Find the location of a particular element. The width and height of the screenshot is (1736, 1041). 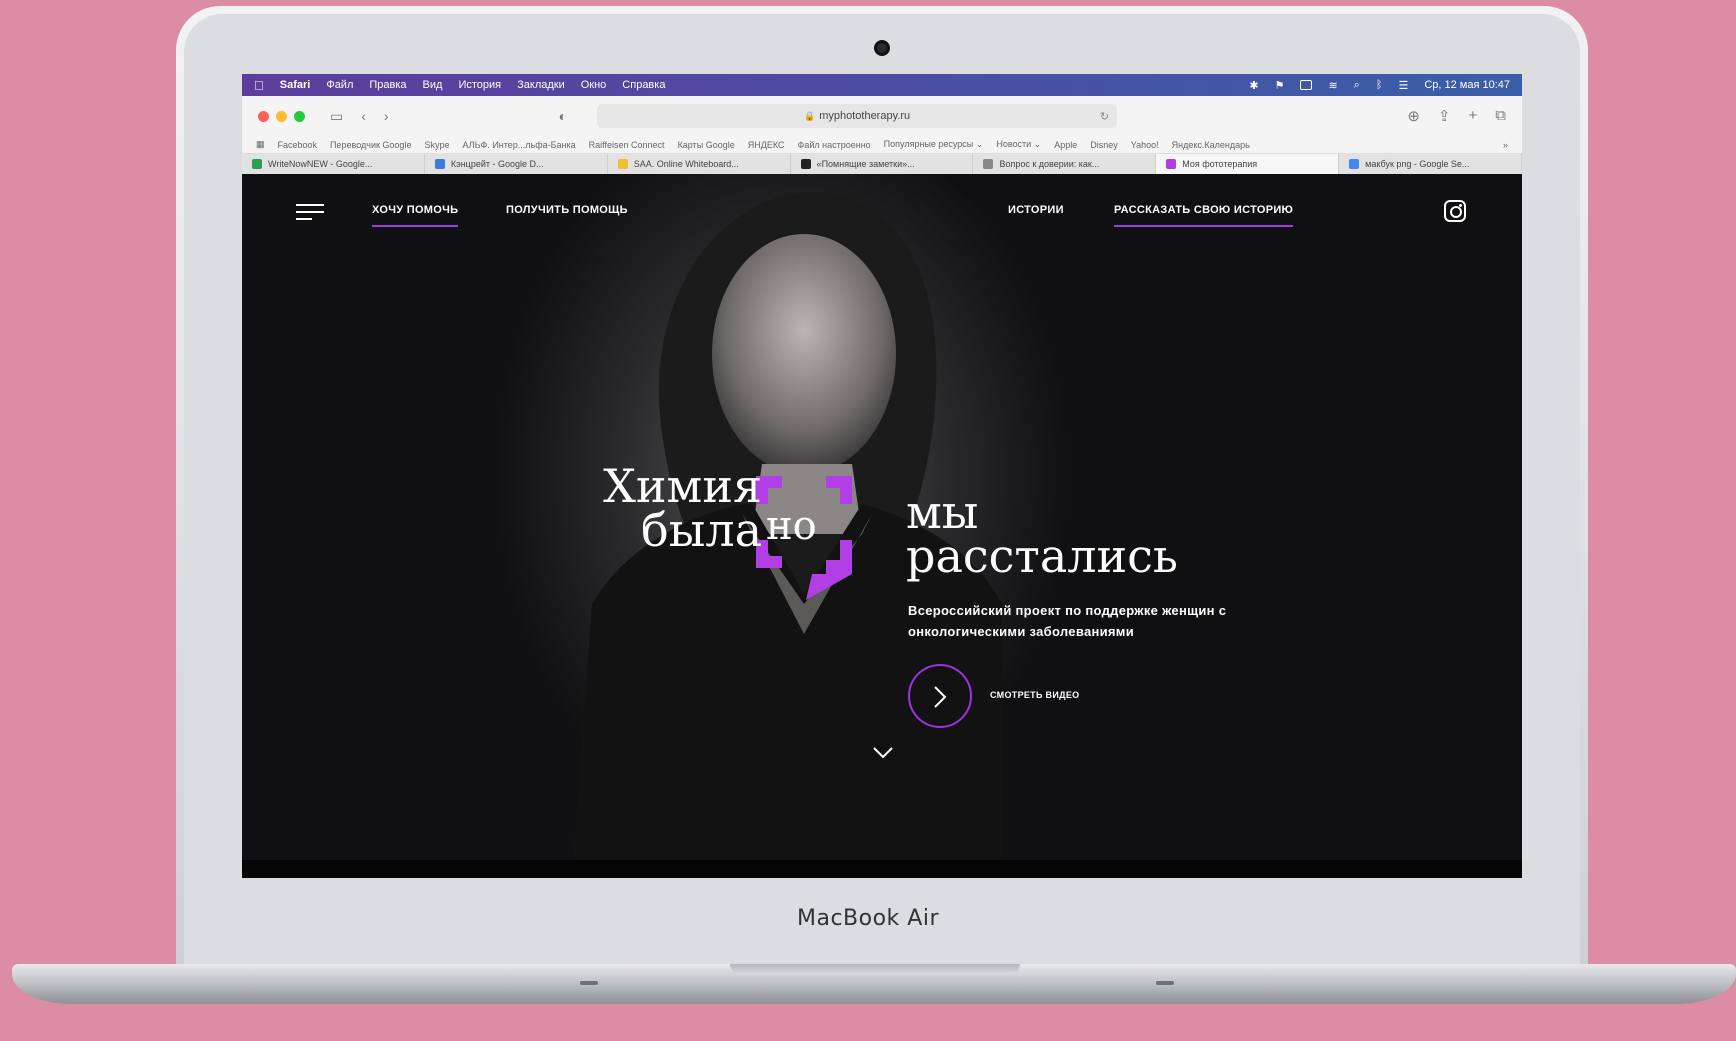

menu-bookmarks: Закладки is located at coordinates (541, 85).